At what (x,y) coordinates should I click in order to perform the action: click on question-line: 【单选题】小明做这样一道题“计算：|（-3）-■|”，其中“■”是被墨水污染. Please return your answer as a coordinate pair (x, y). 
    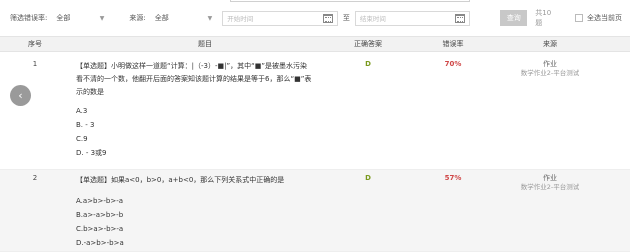
    Looking at the image, I should click on (191, 66).